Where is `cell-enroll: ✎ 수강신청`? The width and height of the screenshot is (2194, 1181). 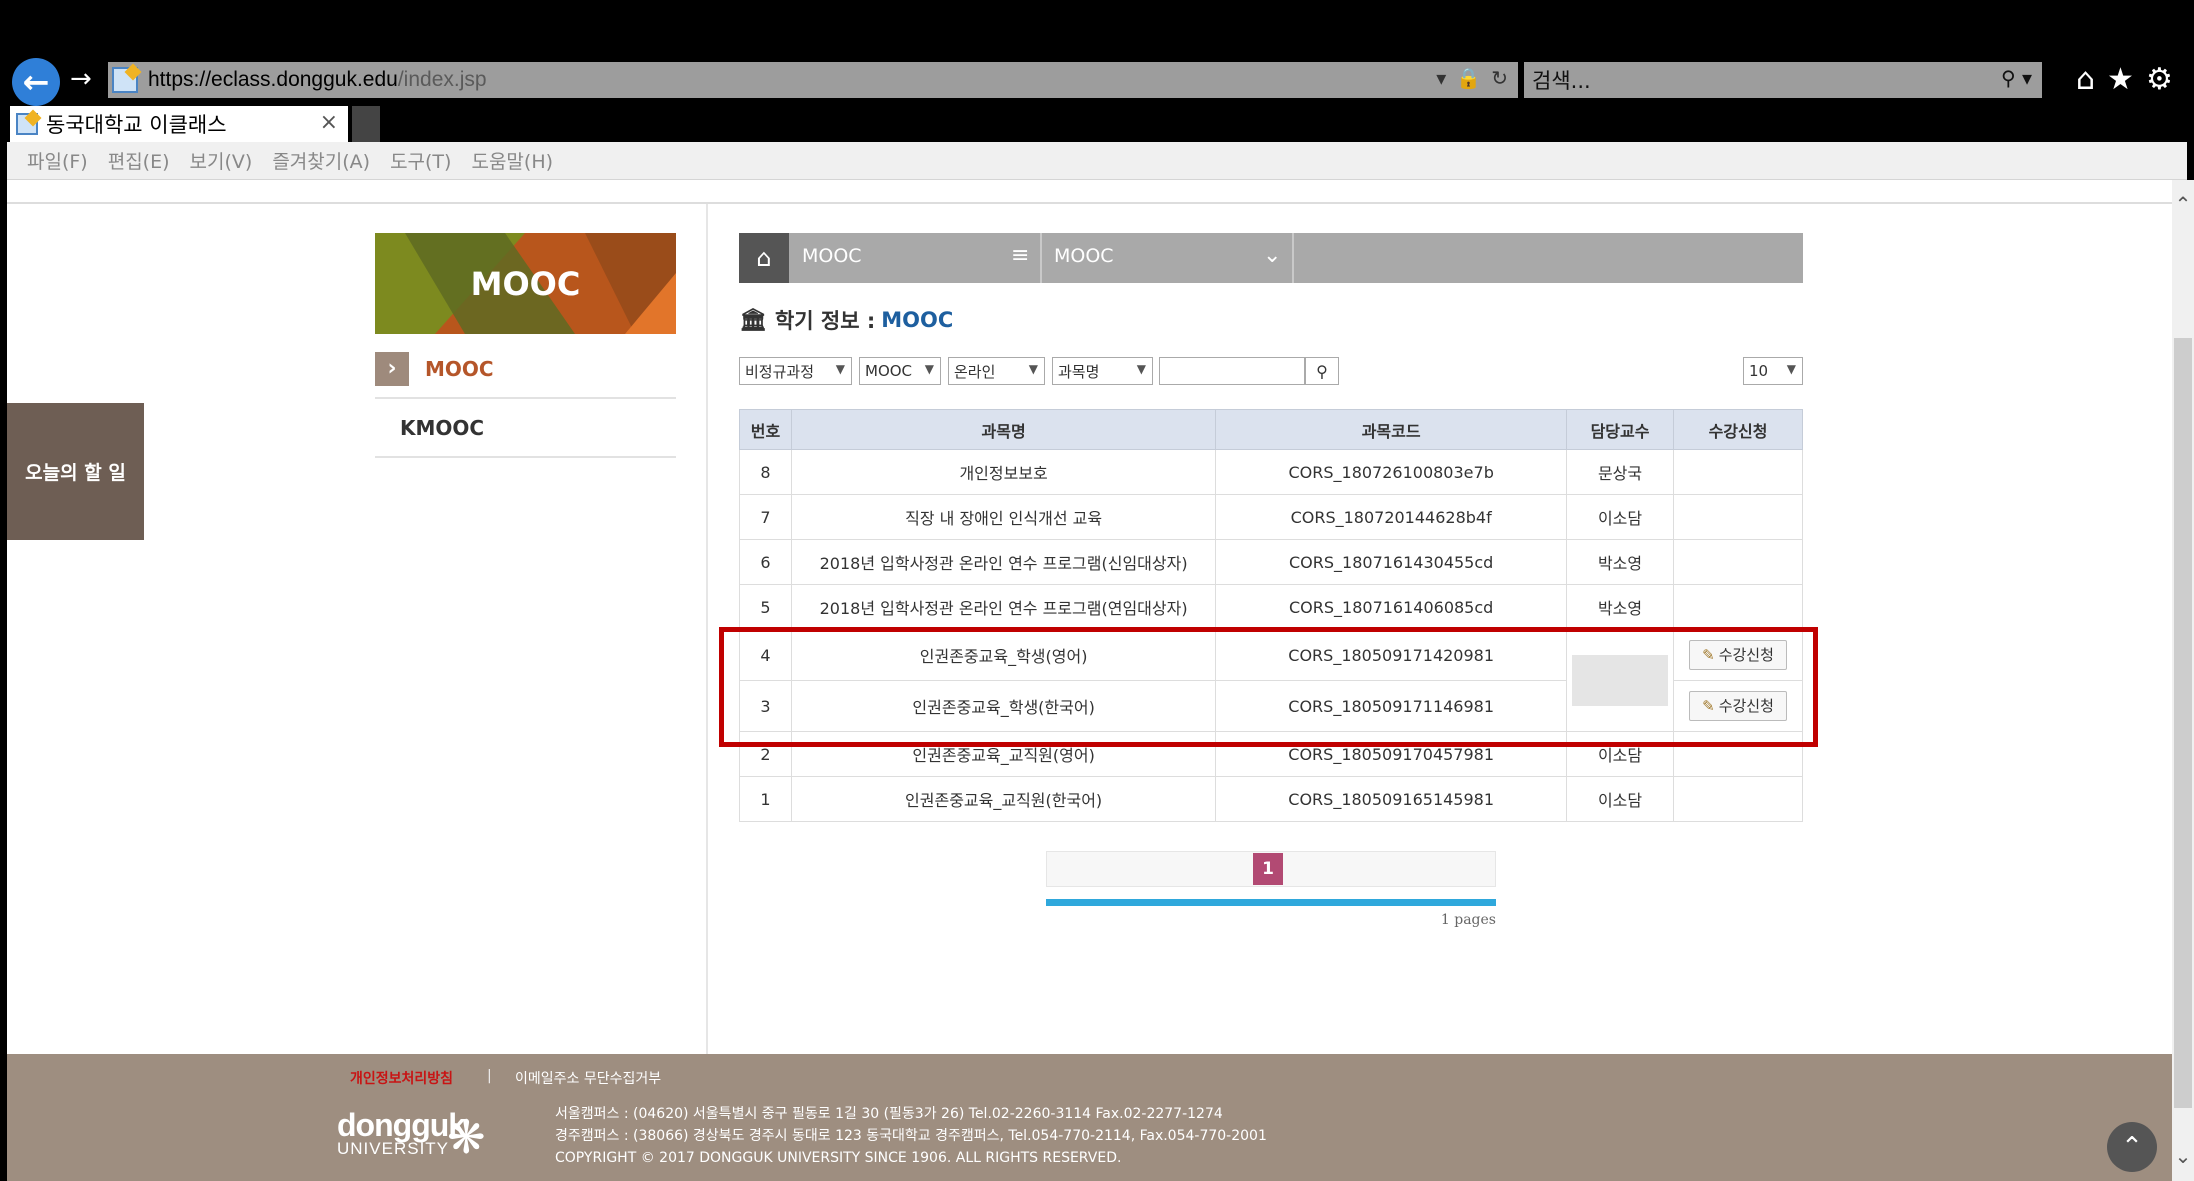 cell-enroll: ✎ 수강신청 is located at coordinates (1738, 655).